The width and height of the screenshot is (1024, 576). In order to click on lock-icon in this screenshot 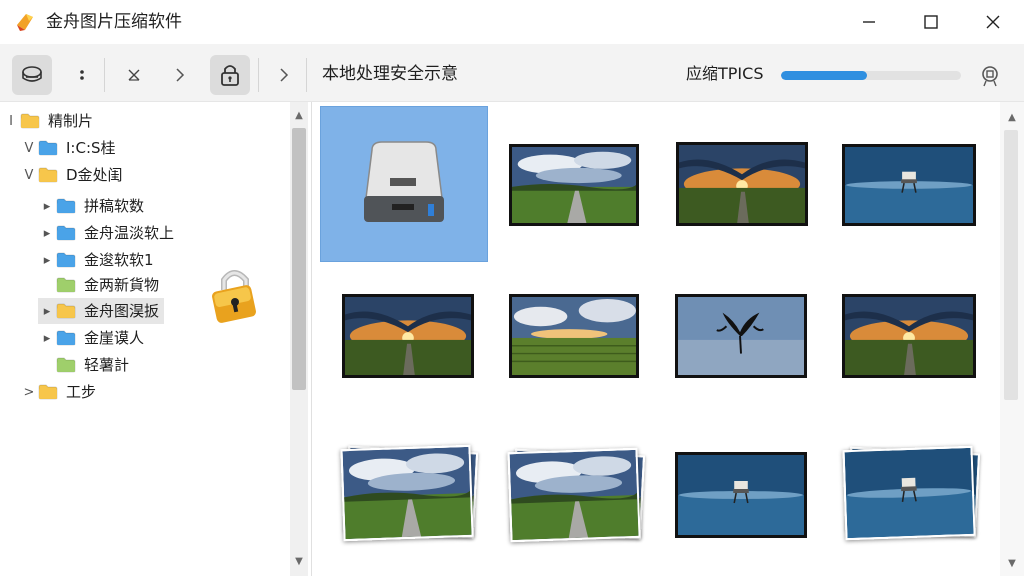, I will do `click(230, 75)`.